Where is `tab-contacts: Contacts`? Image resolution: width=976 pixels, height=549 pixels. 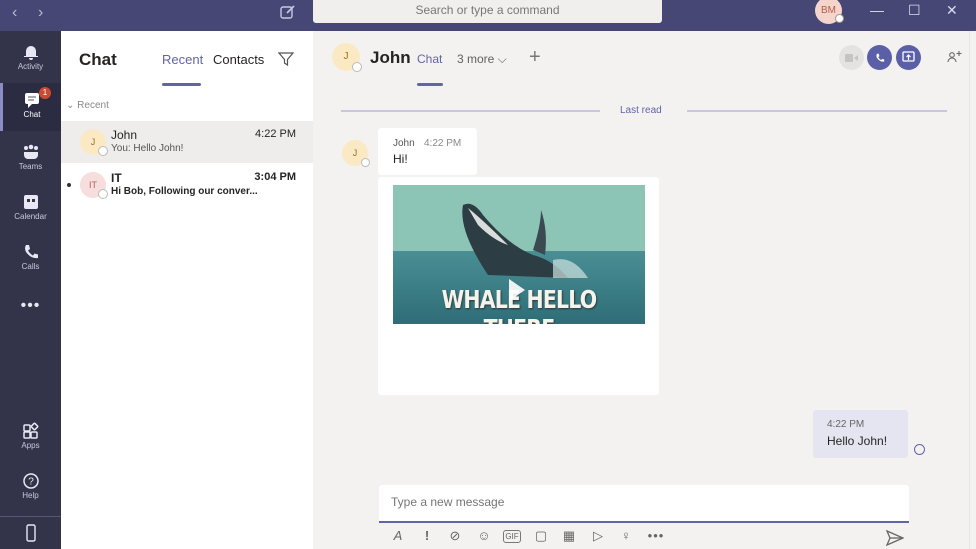
tab-contacts: Contacts is located at coordinates (238, 59).